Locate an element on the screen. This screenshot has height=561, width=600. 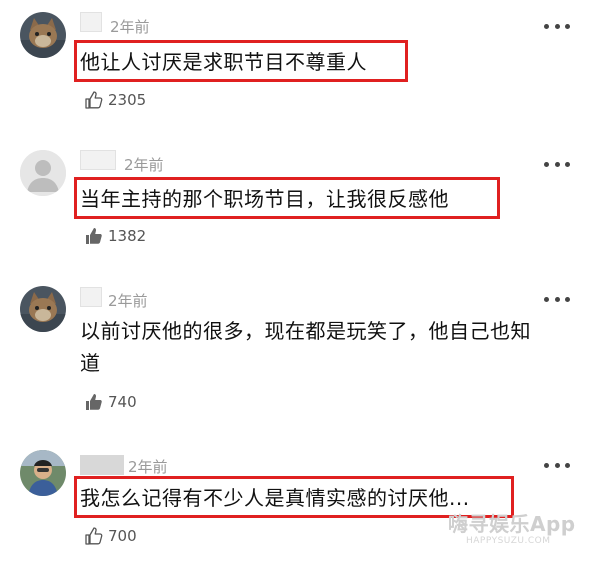
comment-text-line-1: 以前讨厌他的很多，现在都是玩笑了，他自己也知 is located at coordinates (305, 331).